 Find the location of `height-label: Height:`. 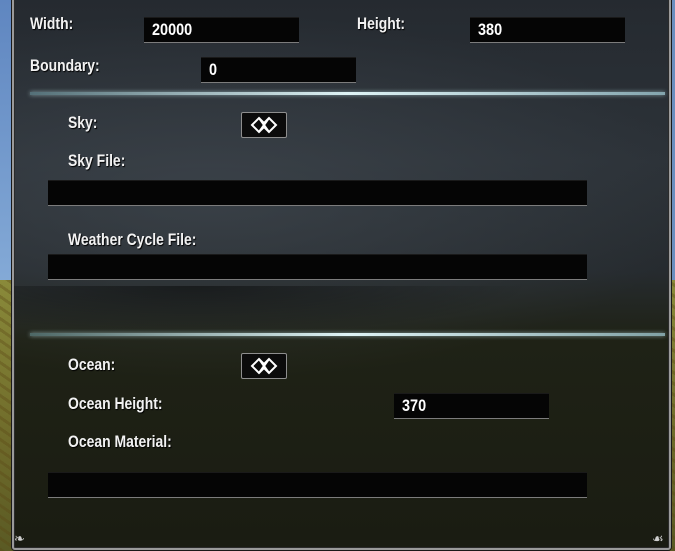

height-label: Height: is located at coordinates (381, 23).